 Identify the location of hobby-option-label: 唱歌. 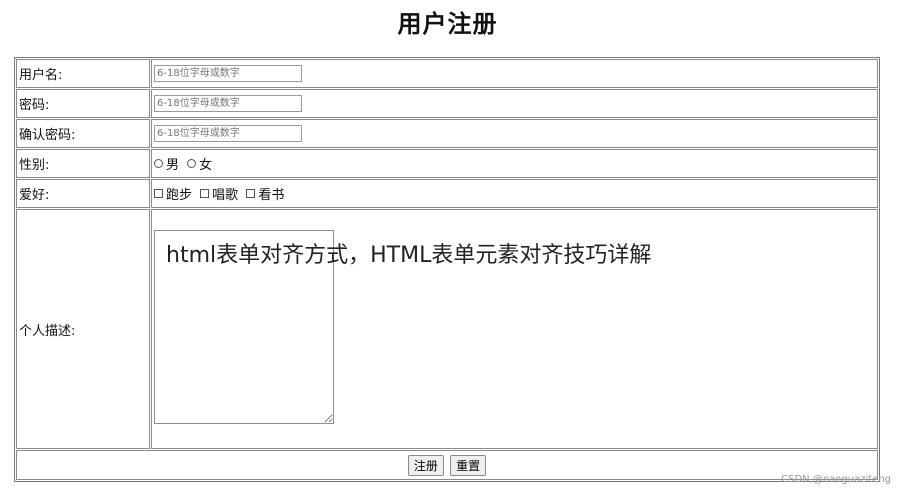
(225, 195).